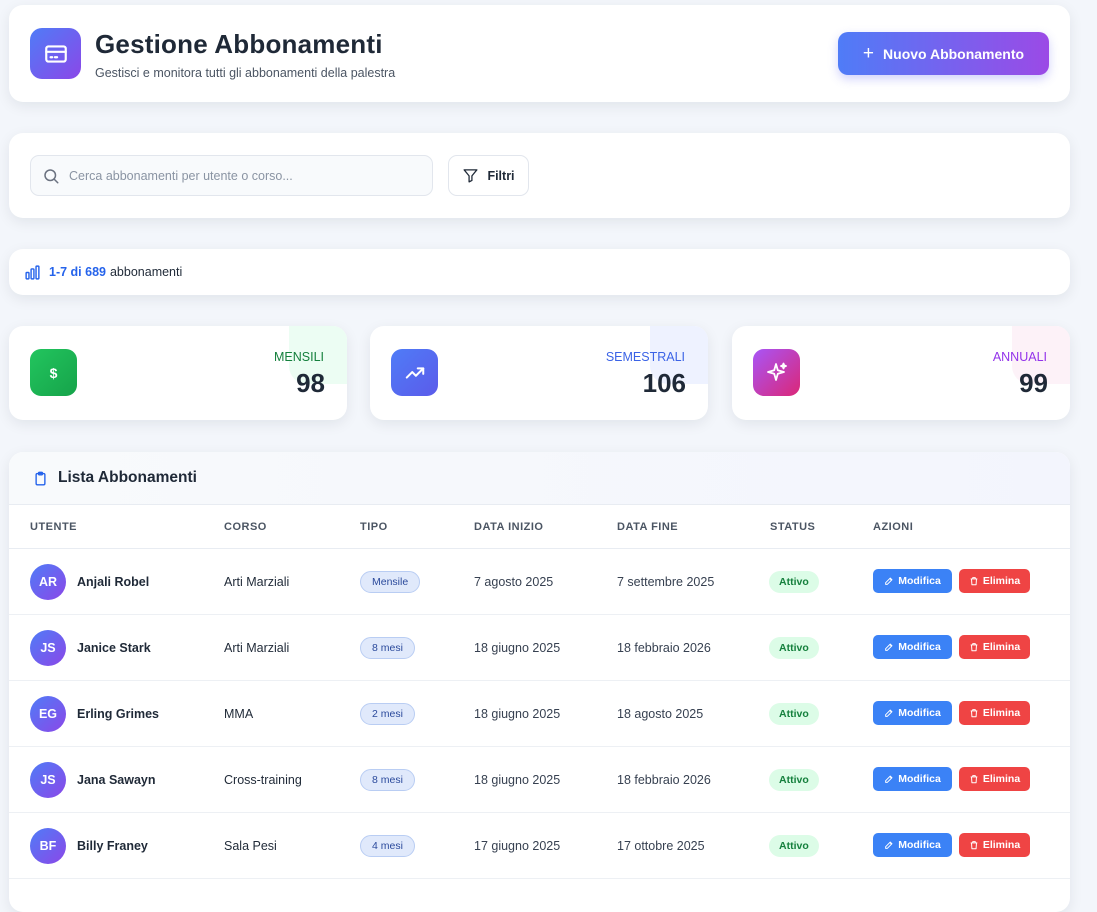  Describe the element at coordinates (539, 478) in the screenshot. I see `table-header: Lista Abbonamenti` at that location.